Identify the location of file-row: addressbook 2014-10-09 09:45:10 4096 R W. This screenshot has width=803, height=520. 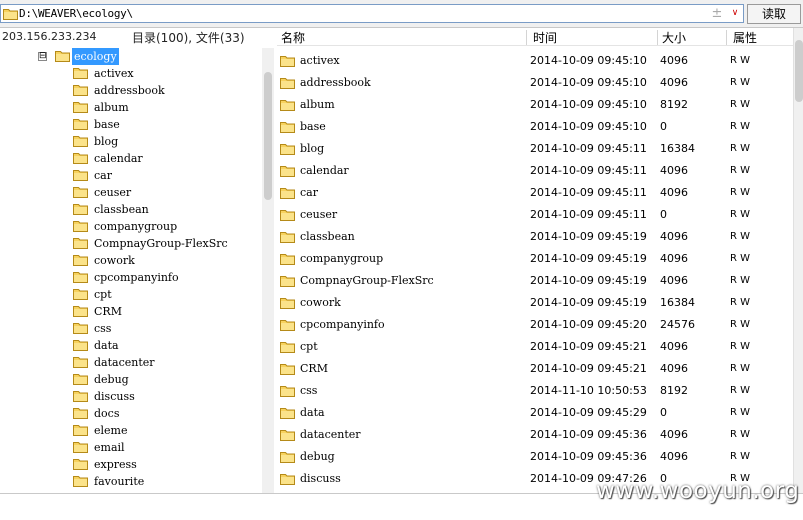
(535, 83).